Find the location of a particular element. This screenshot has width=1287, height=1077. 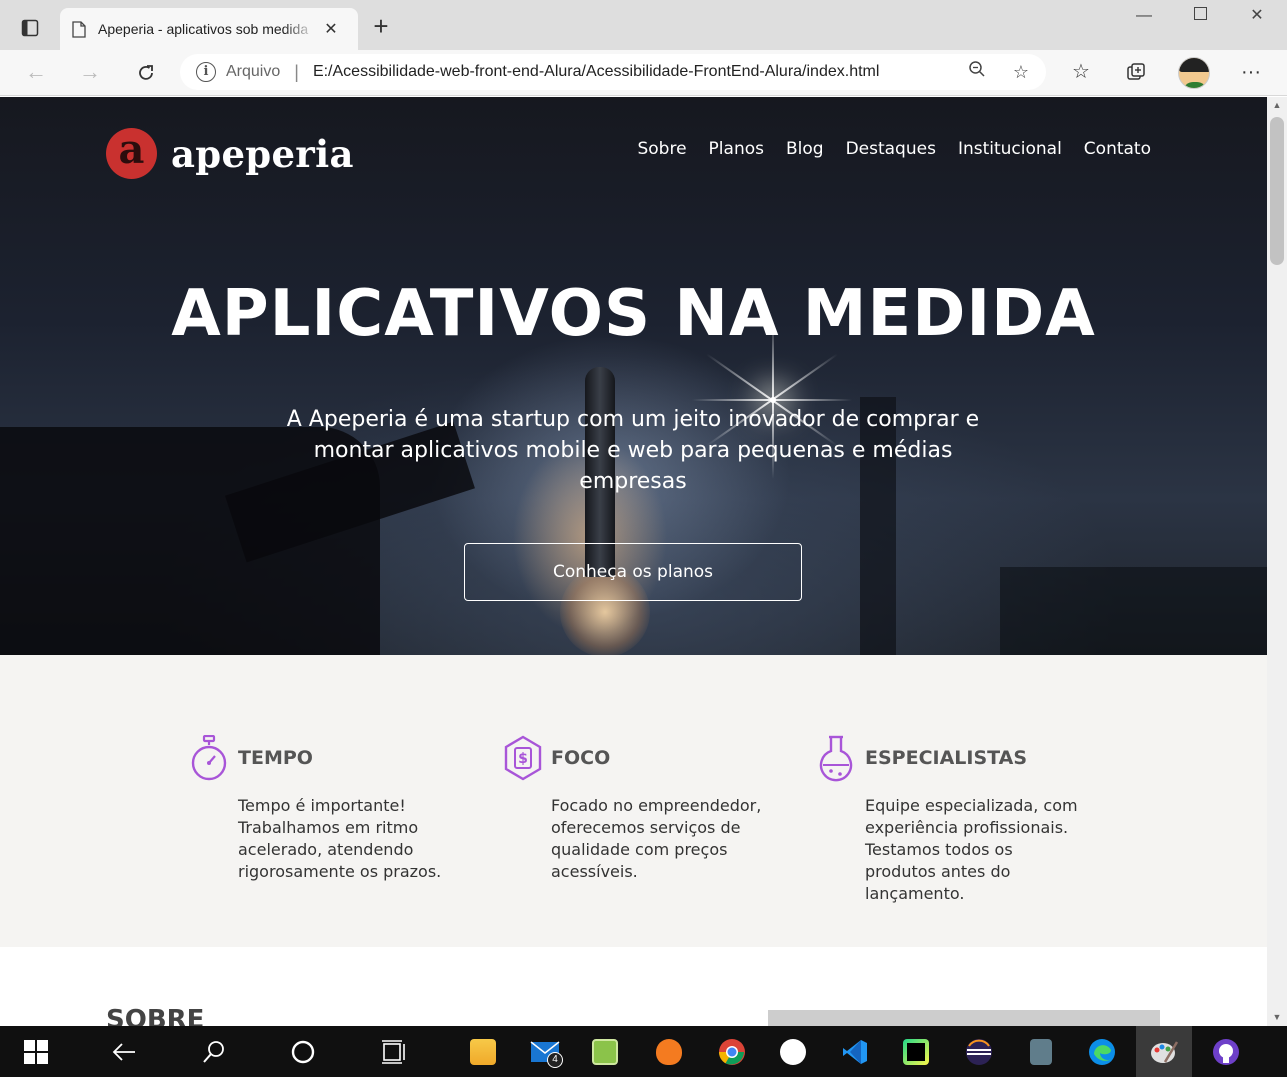

app-icon is located at coordinates (793, 1051).